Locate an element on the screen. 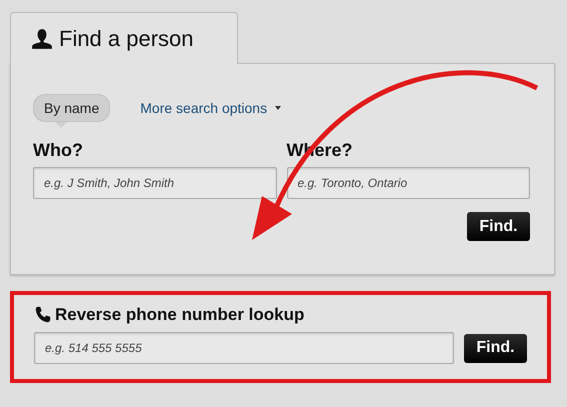 The image size is (567, 407). pointer-icon is located at coordinates (61, 125).